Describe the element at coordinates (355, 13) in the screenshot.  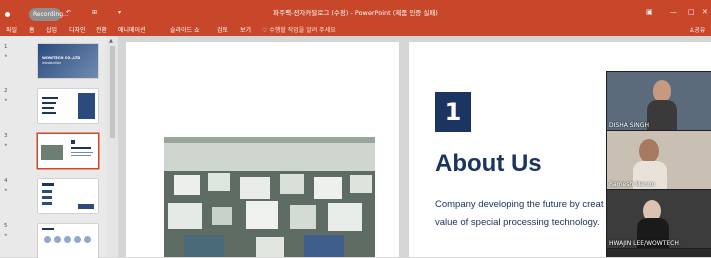
I see `window-title: 파주팩-전자카탈로그 (수정) - PowerPoint (제품 인증 실패)` at that location.